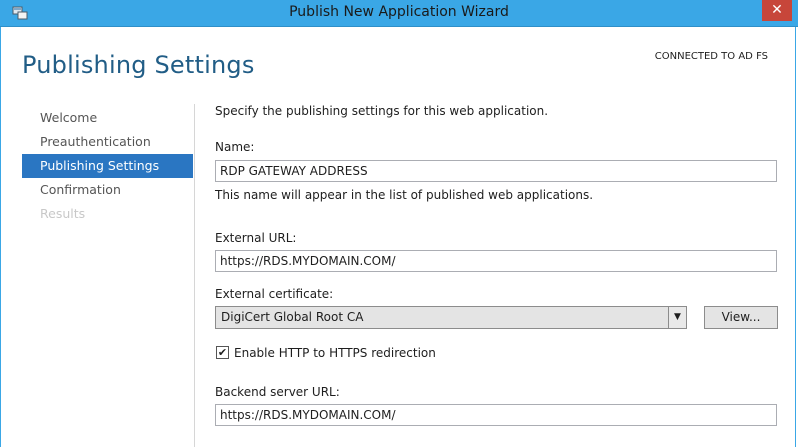 The image size is (798, 447). I want to click on close-button: ✕, so click(777, 10).